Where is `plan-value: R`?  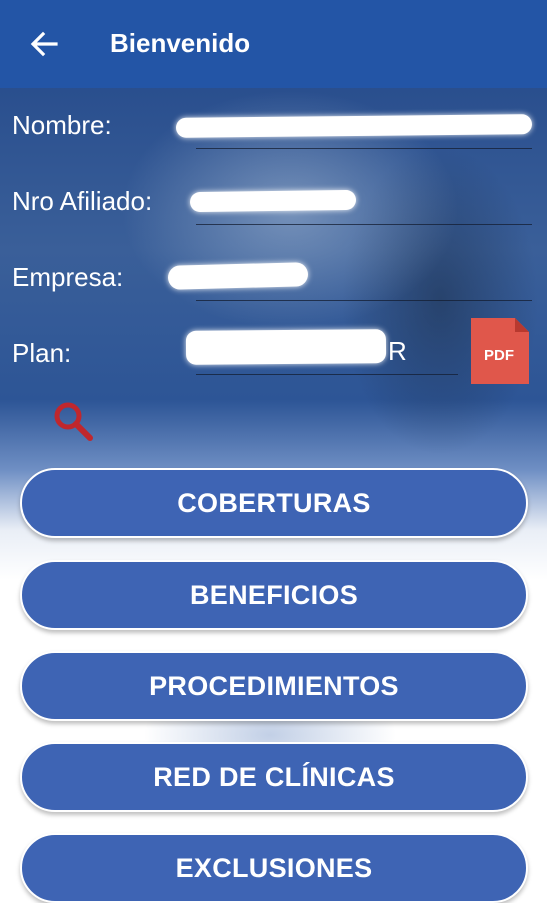 plan-value: R is located at coordinates (397, 351).